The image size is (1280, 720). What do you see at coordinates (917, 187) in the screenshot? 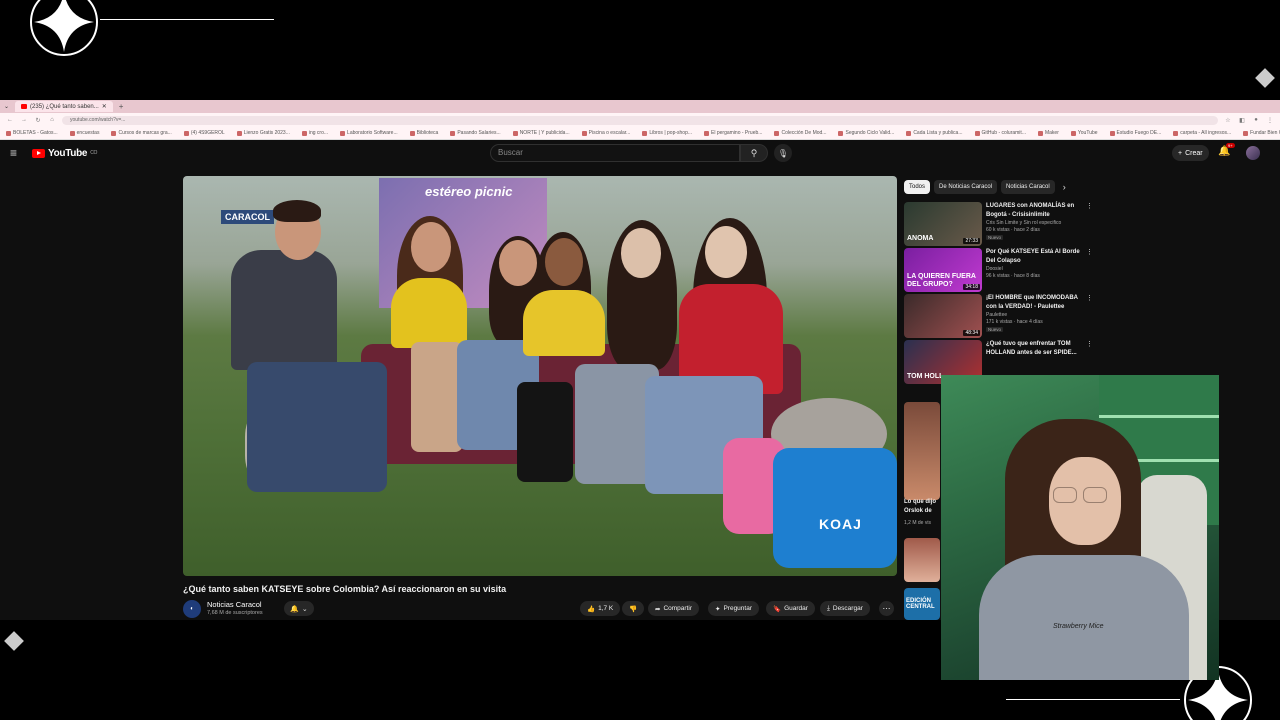
I see `chip-todos: Todos` at bounding box center [917, 187].